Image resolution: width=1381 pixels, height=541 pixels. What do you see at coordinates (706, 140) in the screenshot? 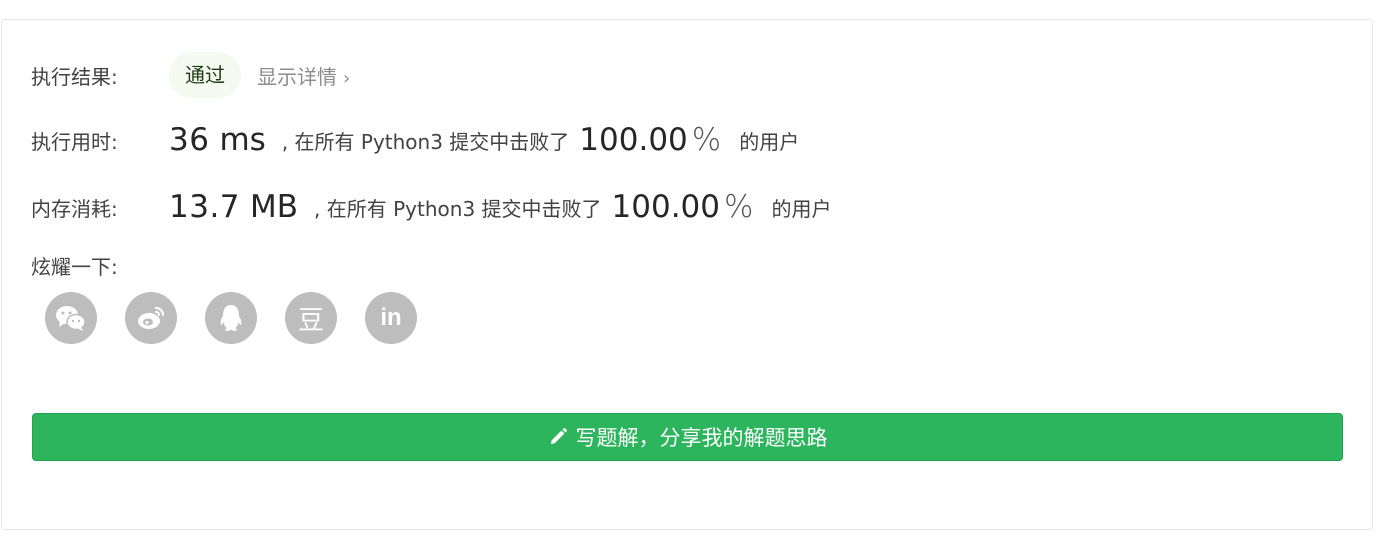
I see `runtime-percent-sign: %` at bounding box center [706, 140].